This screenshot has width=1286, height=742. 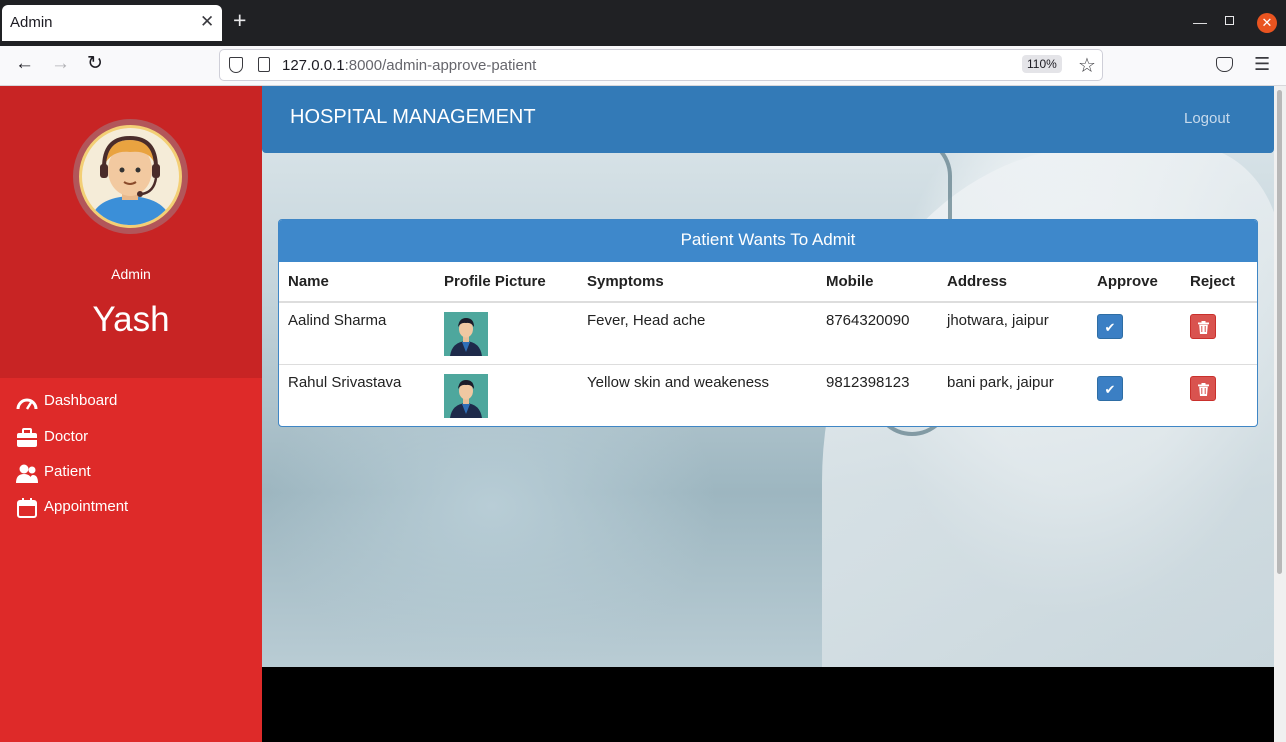 What do you see at coordinates (1279, 332) in the screenshot?
I see `scrollbar-thumb` at bounding box center [1279, 332].